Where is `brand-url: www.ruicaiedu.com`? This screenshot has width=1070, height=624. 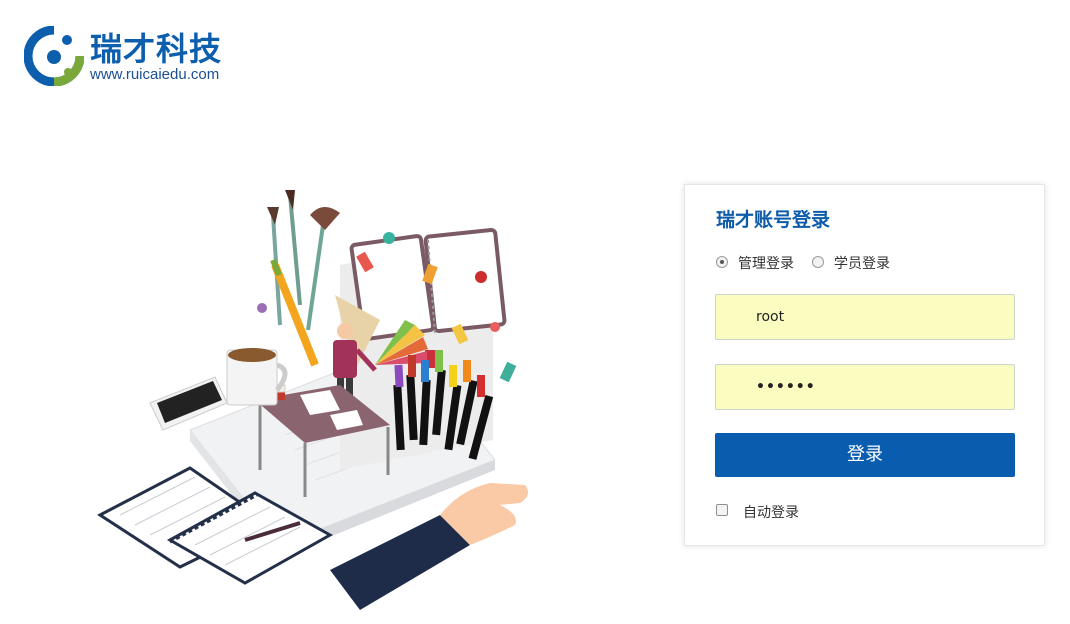
brand-url: www.ruicaiedu.com is located at coordinates (155, 74).